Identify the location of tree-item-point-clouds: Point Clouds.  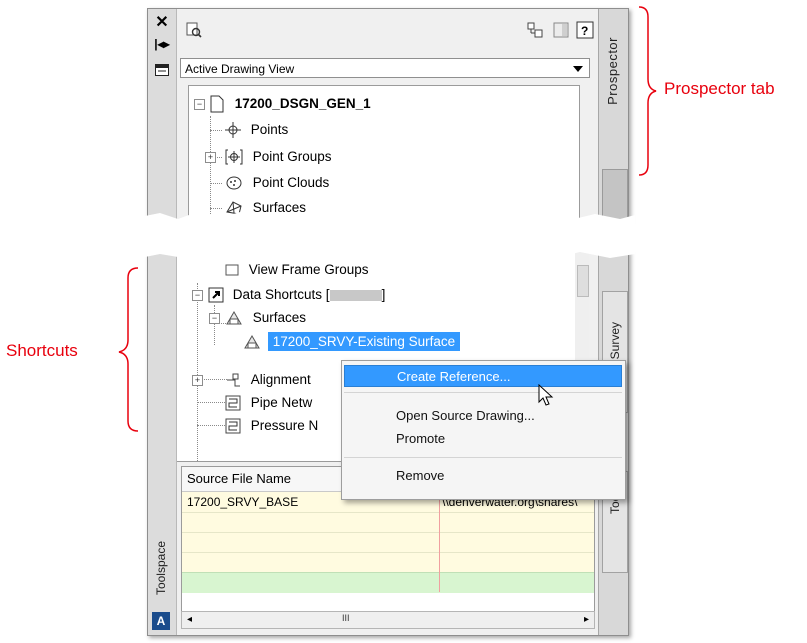
(277, 183).